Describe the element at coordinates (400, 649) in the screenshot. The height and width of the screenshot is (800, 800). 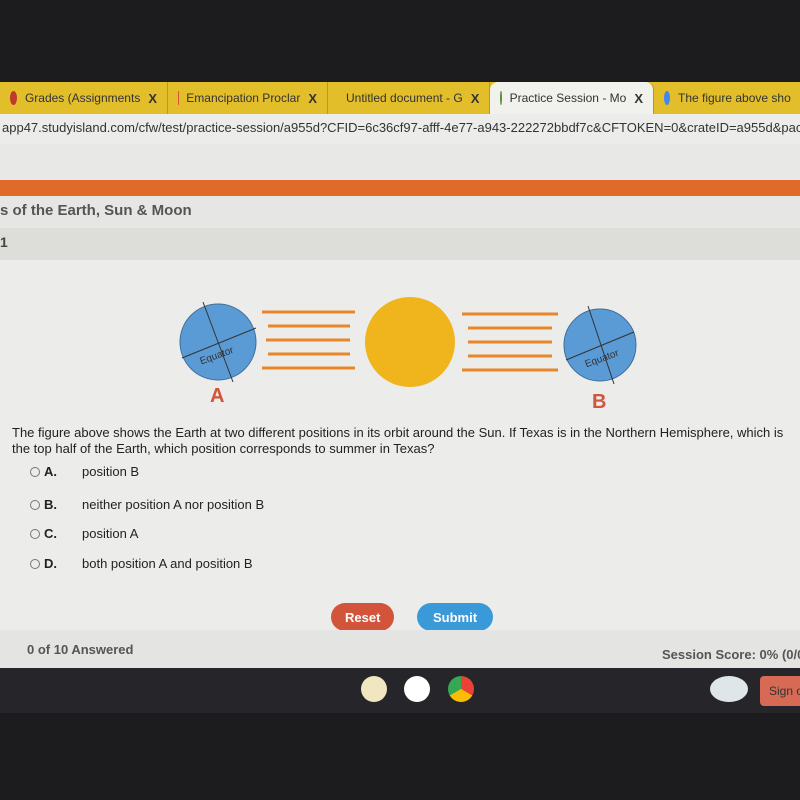
I see `footer: 0 of 10 Answered Session Score: 0% (0/0` at that location.